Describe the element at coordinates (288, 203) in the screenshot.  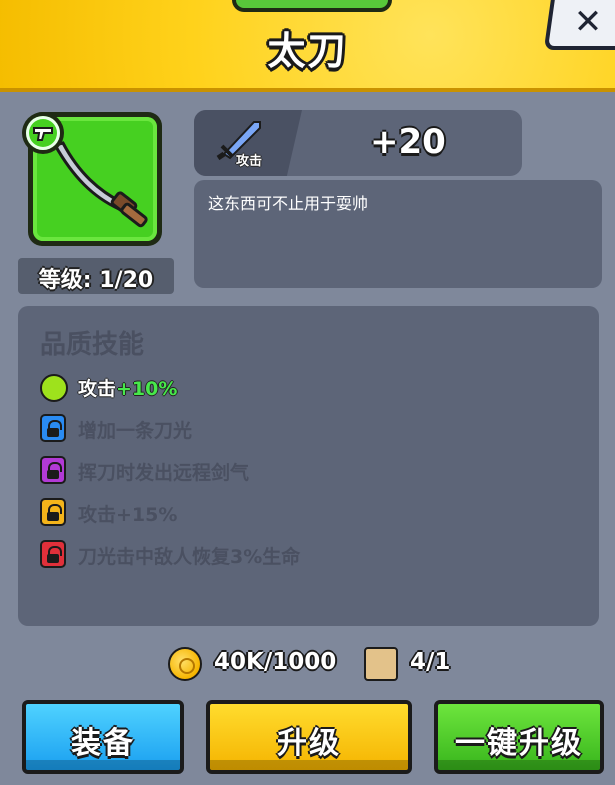
I see `description-text: 这东西可不止用于耍帅` at that location.